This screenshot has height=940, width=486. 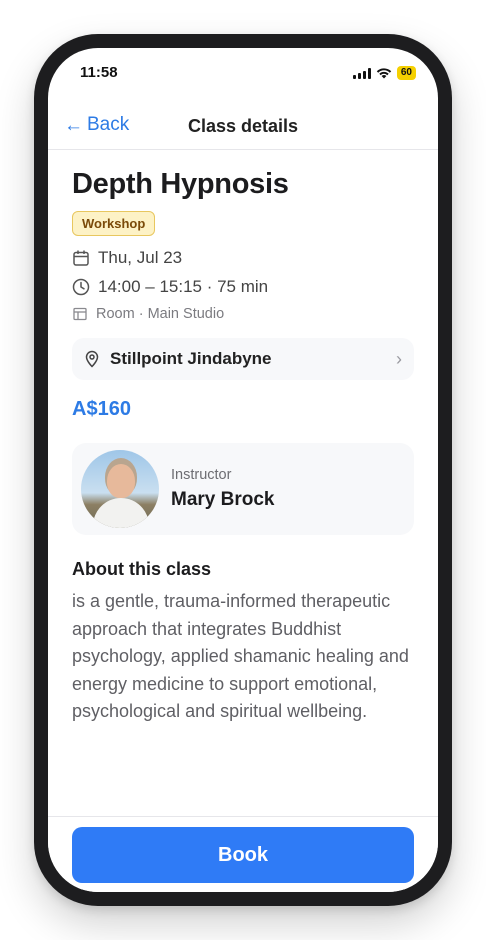 I want to click on instructor-info: Instructor Mary Brock, so click(x=223, y=489).